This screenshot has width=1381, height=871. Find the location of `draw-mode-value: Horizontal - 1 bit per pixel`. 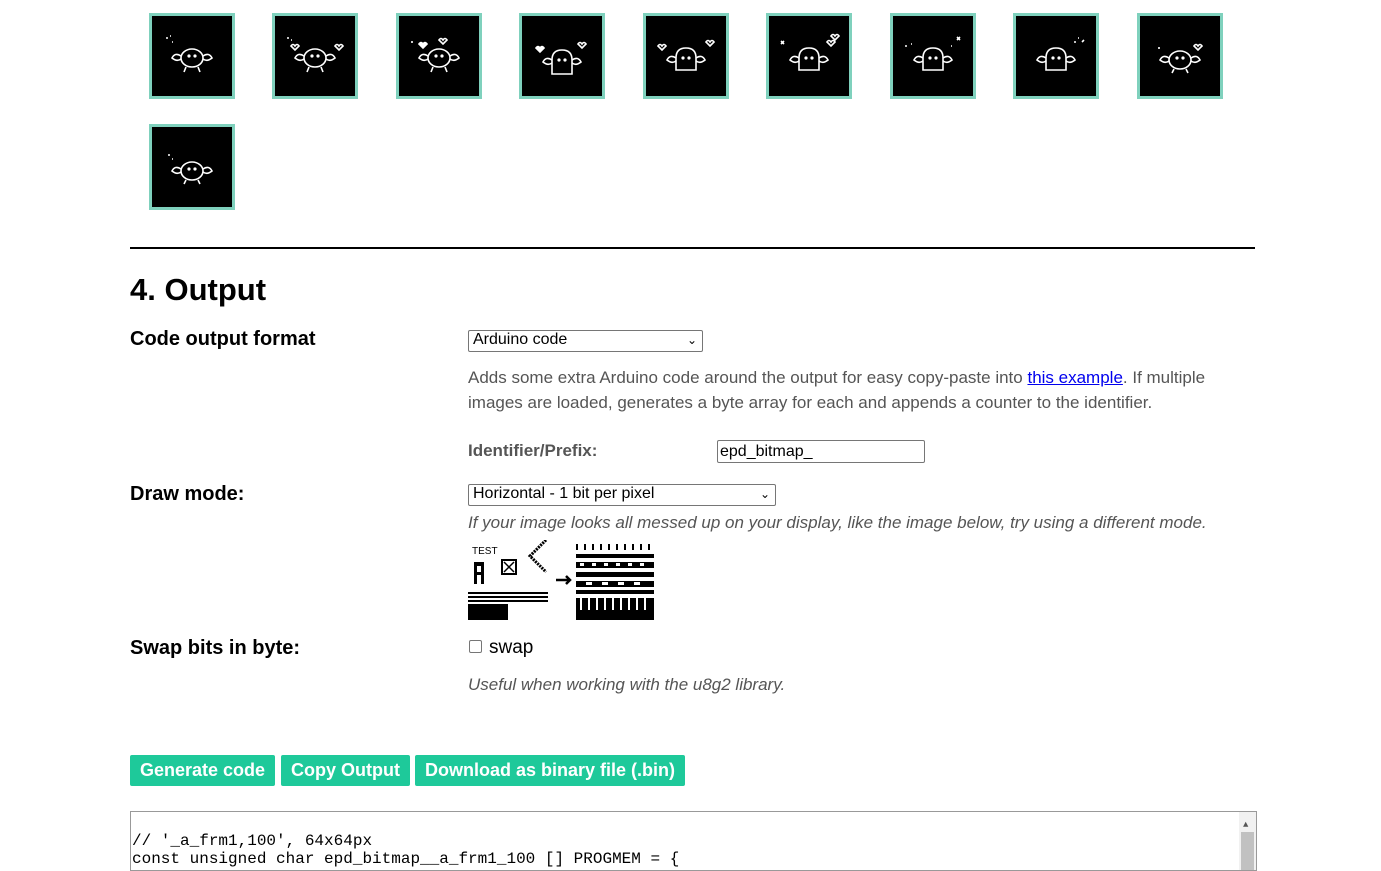

draw-mode-value: Horizontal - 1 bit per pixel is located at coordinates (564, 493).